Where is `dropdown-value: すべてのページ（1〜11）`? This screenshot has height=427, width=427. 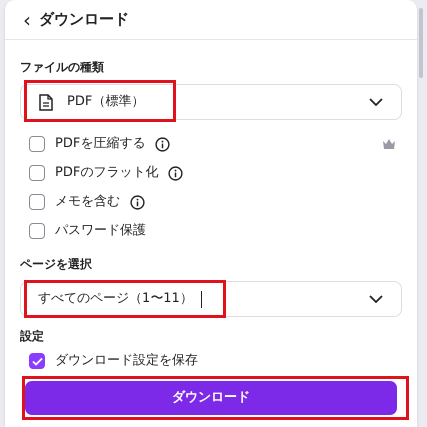
dropdown-value: すべてのページ（1〜11） is located at coordinates (115, 299).